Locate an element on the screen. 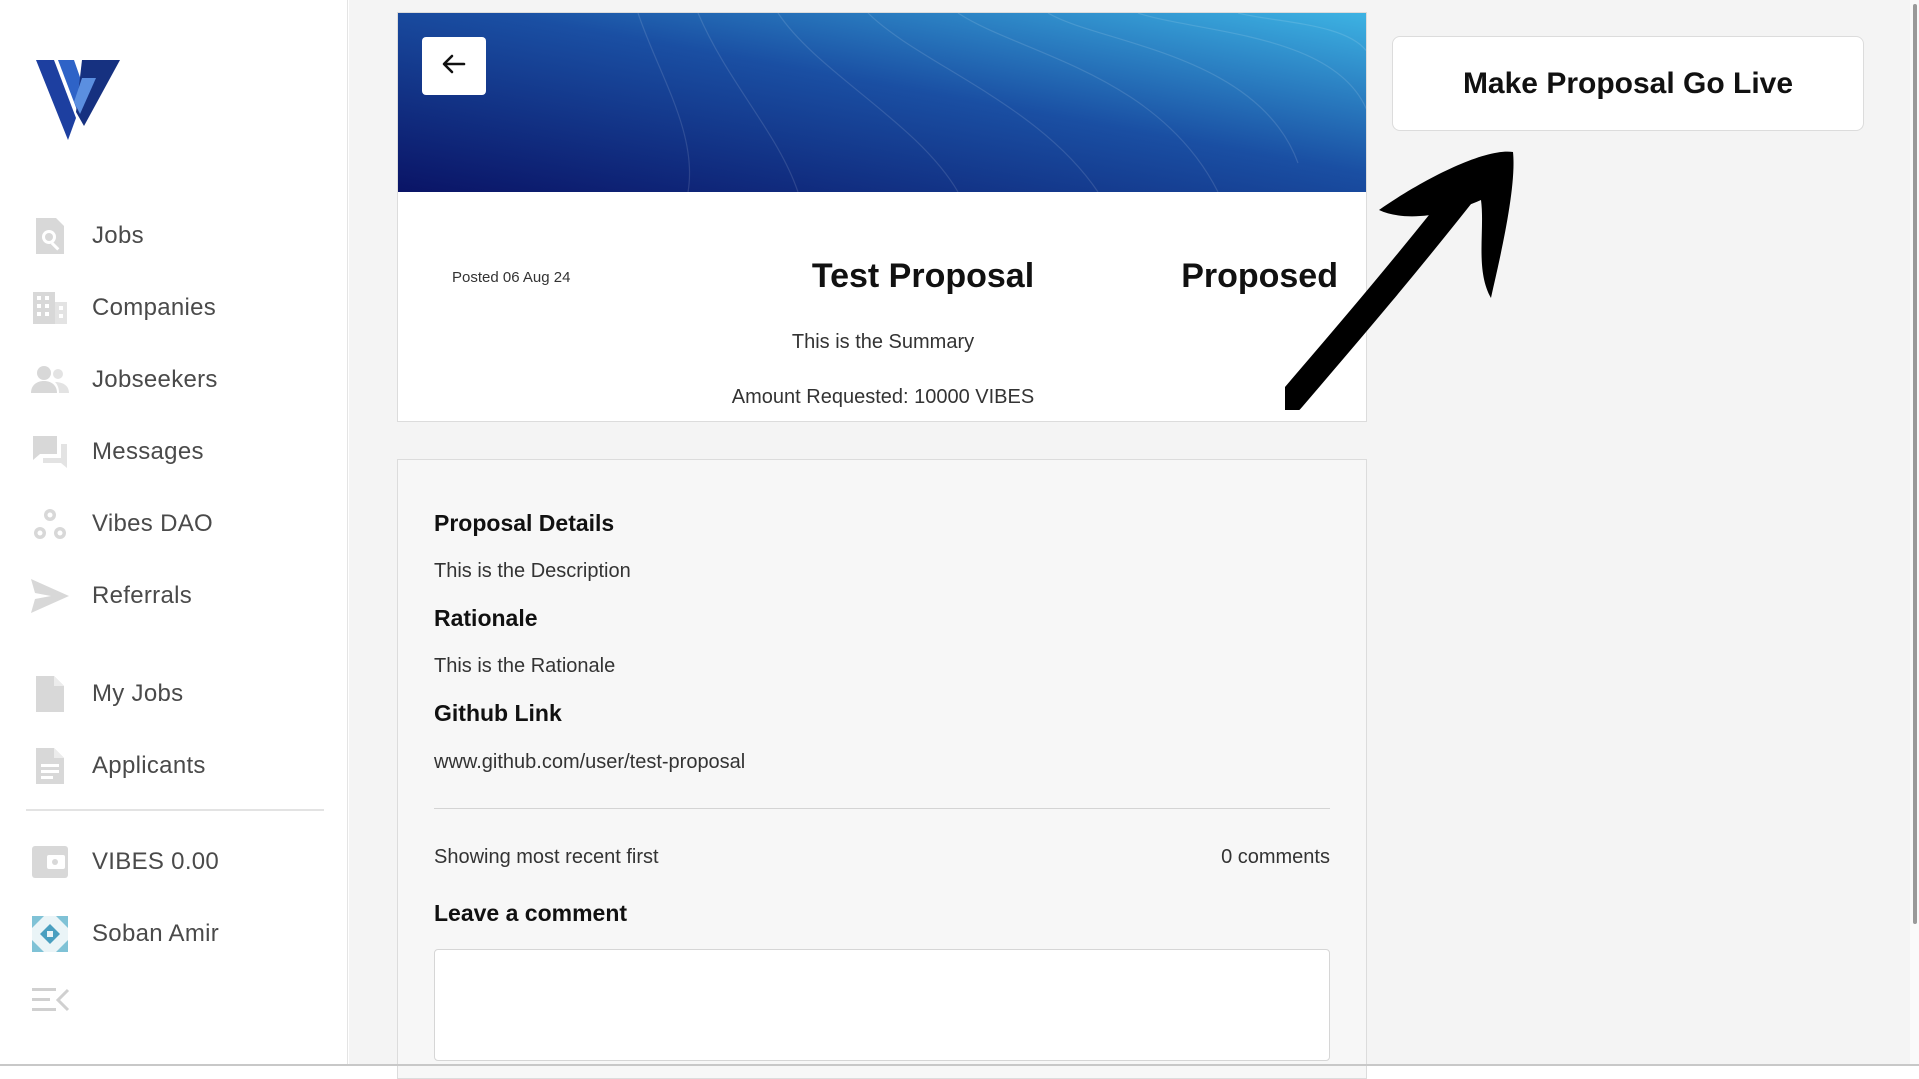 This screenshot has height=1079, width=1919. scrollbar-thumb is located at coordinates (1915, 464).